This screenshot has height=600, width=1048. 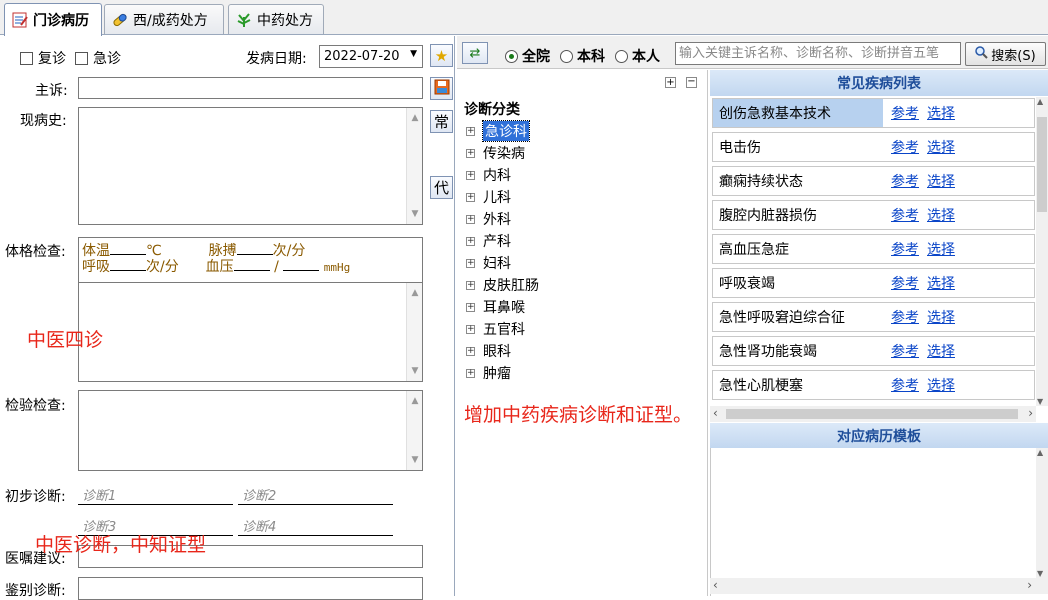 I want to click on diagnosis-1-input: 诊断1, so click(x=155, y=495).